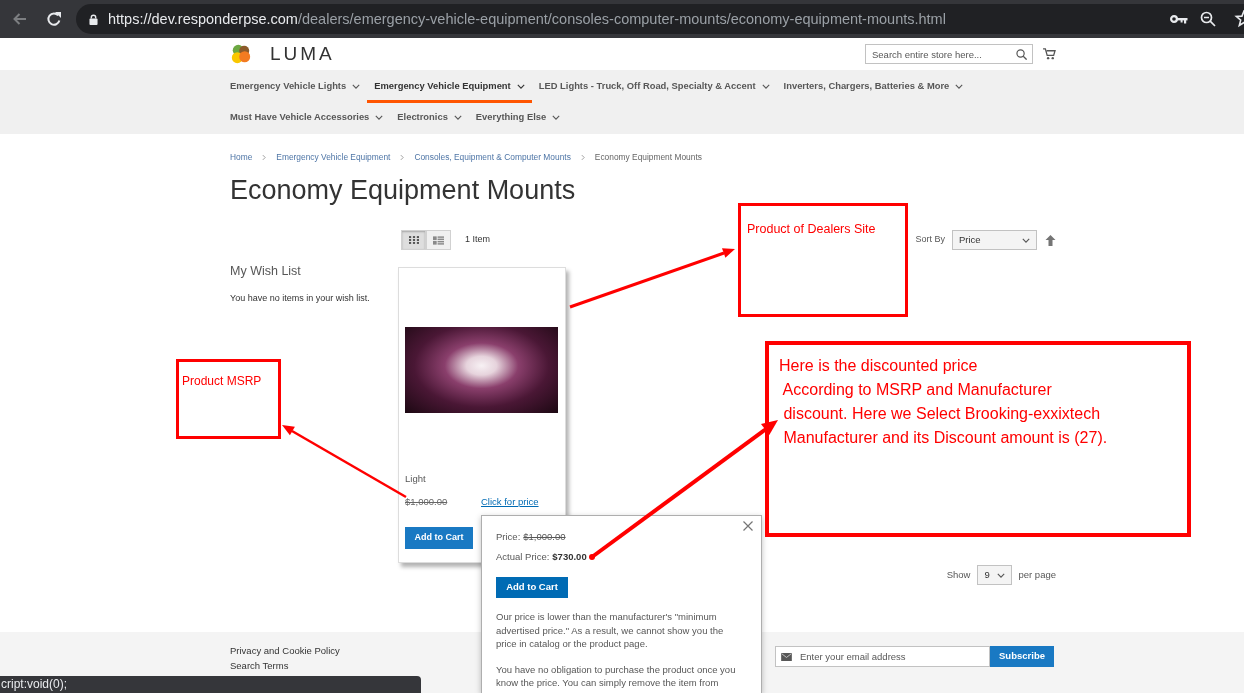 The width and height of the screenshot is (1244, 693). What do you see at coordinates (523, 557) in the screenshot?
I see `actual-price-label: Actual Price:` at bounding box center [523, 557].